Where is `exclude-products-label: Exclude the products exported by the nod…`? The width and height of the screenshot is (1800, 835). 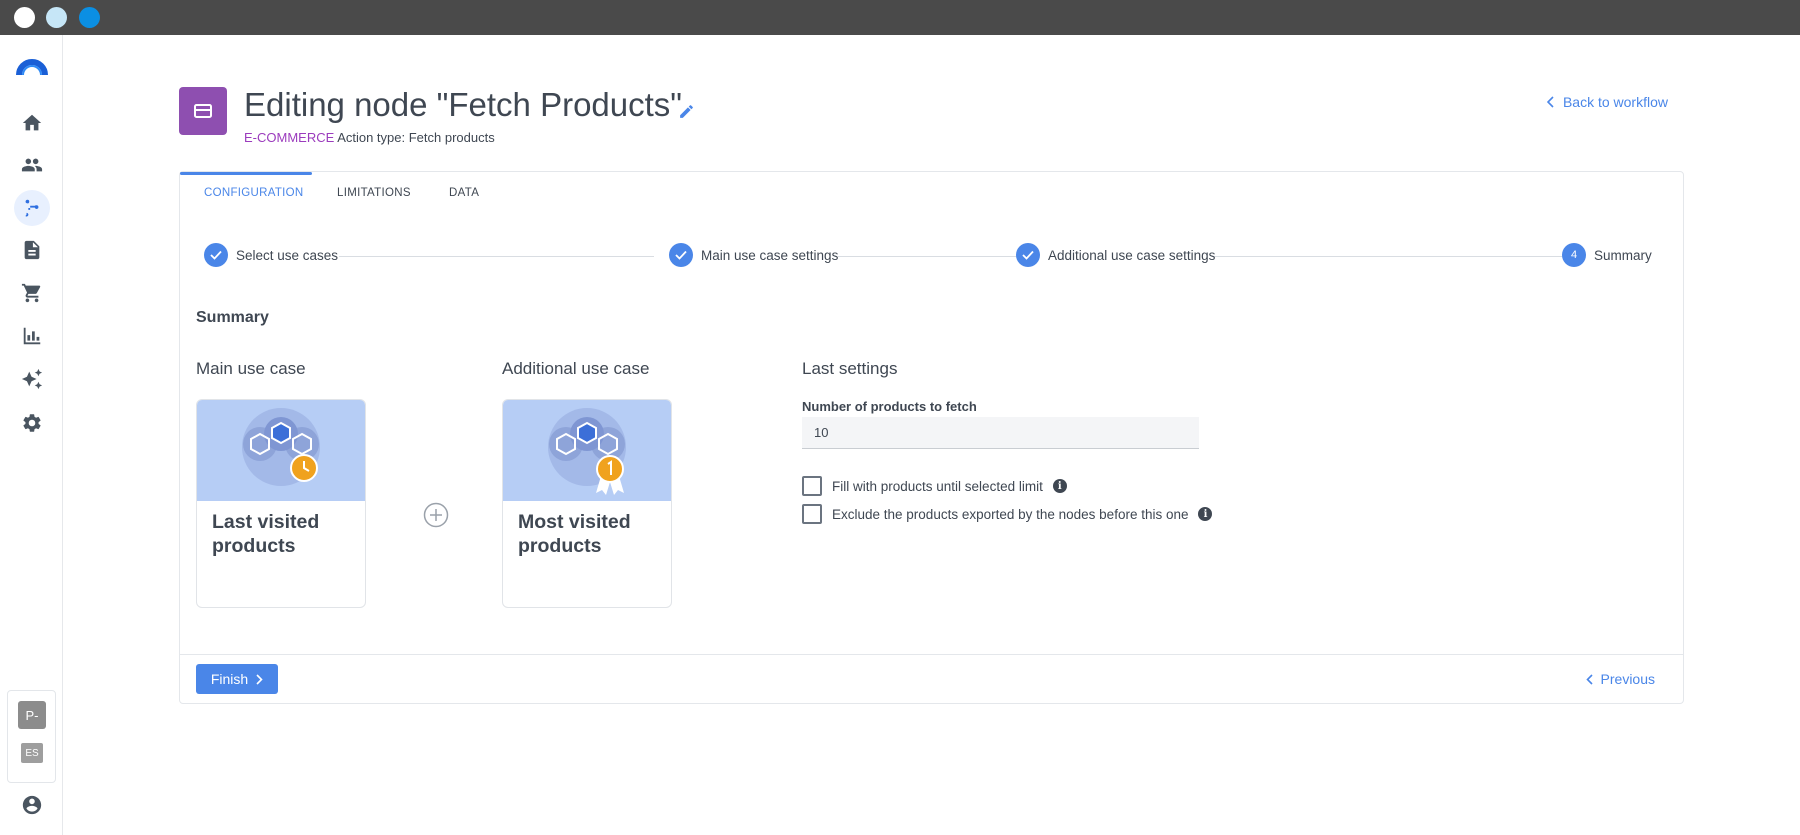 exclude-products-label: Exclude the products exported by the nod… is located at coordinates (1010, 514).